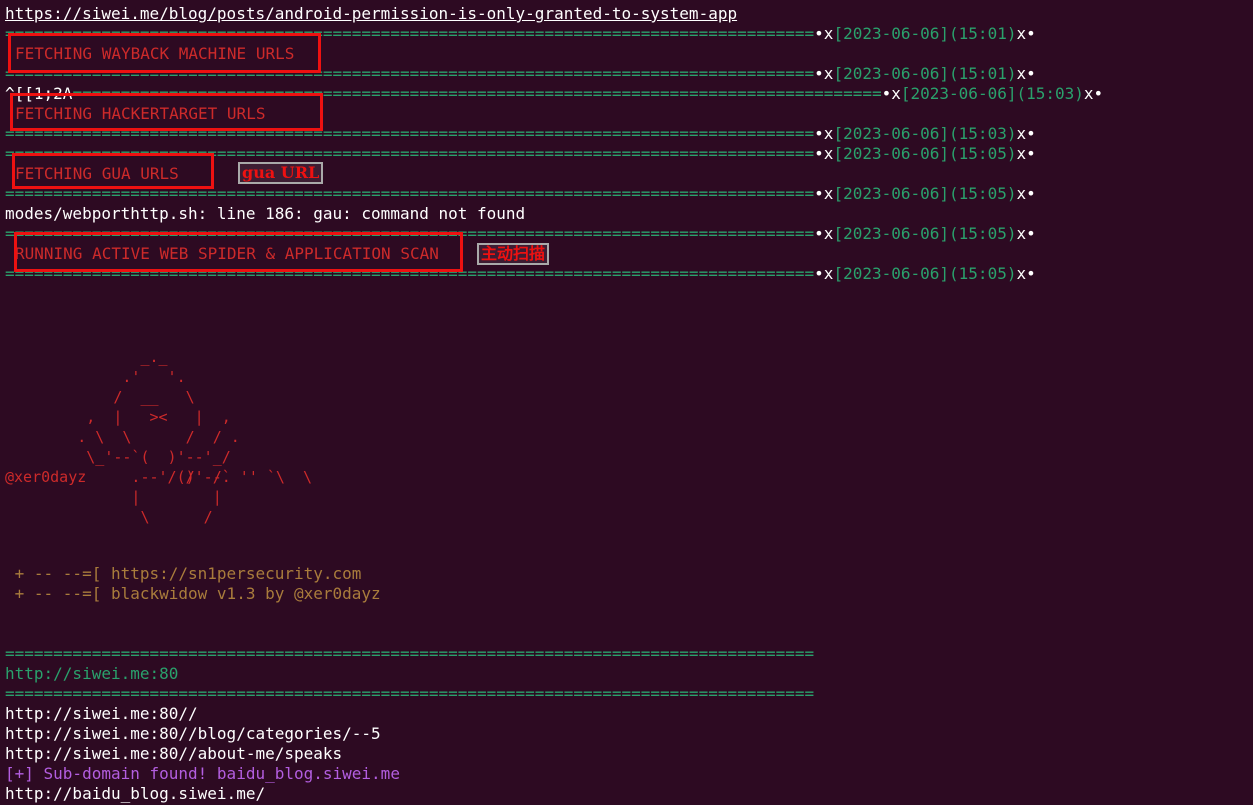 The width and height of the screenshot is (1253, 805). What do you see at coordinates (135, 794) in the screenshot?
I see `crawled-url: http://baidu_blog.siwei.me/` at bounding box center [135, 794].